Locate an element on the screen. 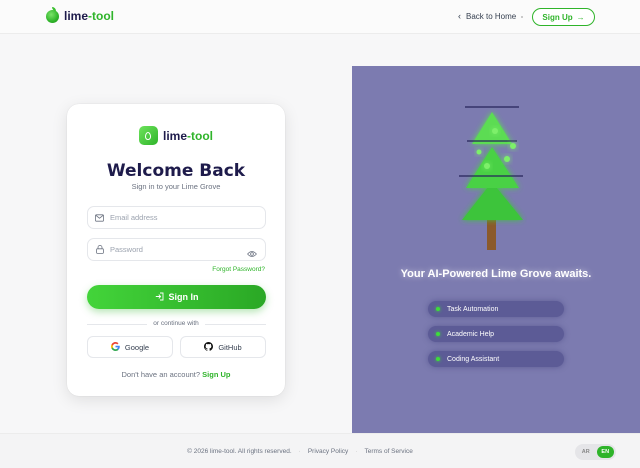 The width and height of the screenshot is (640, 468). lime-tree-illustration is located at coordinates (491, 178).